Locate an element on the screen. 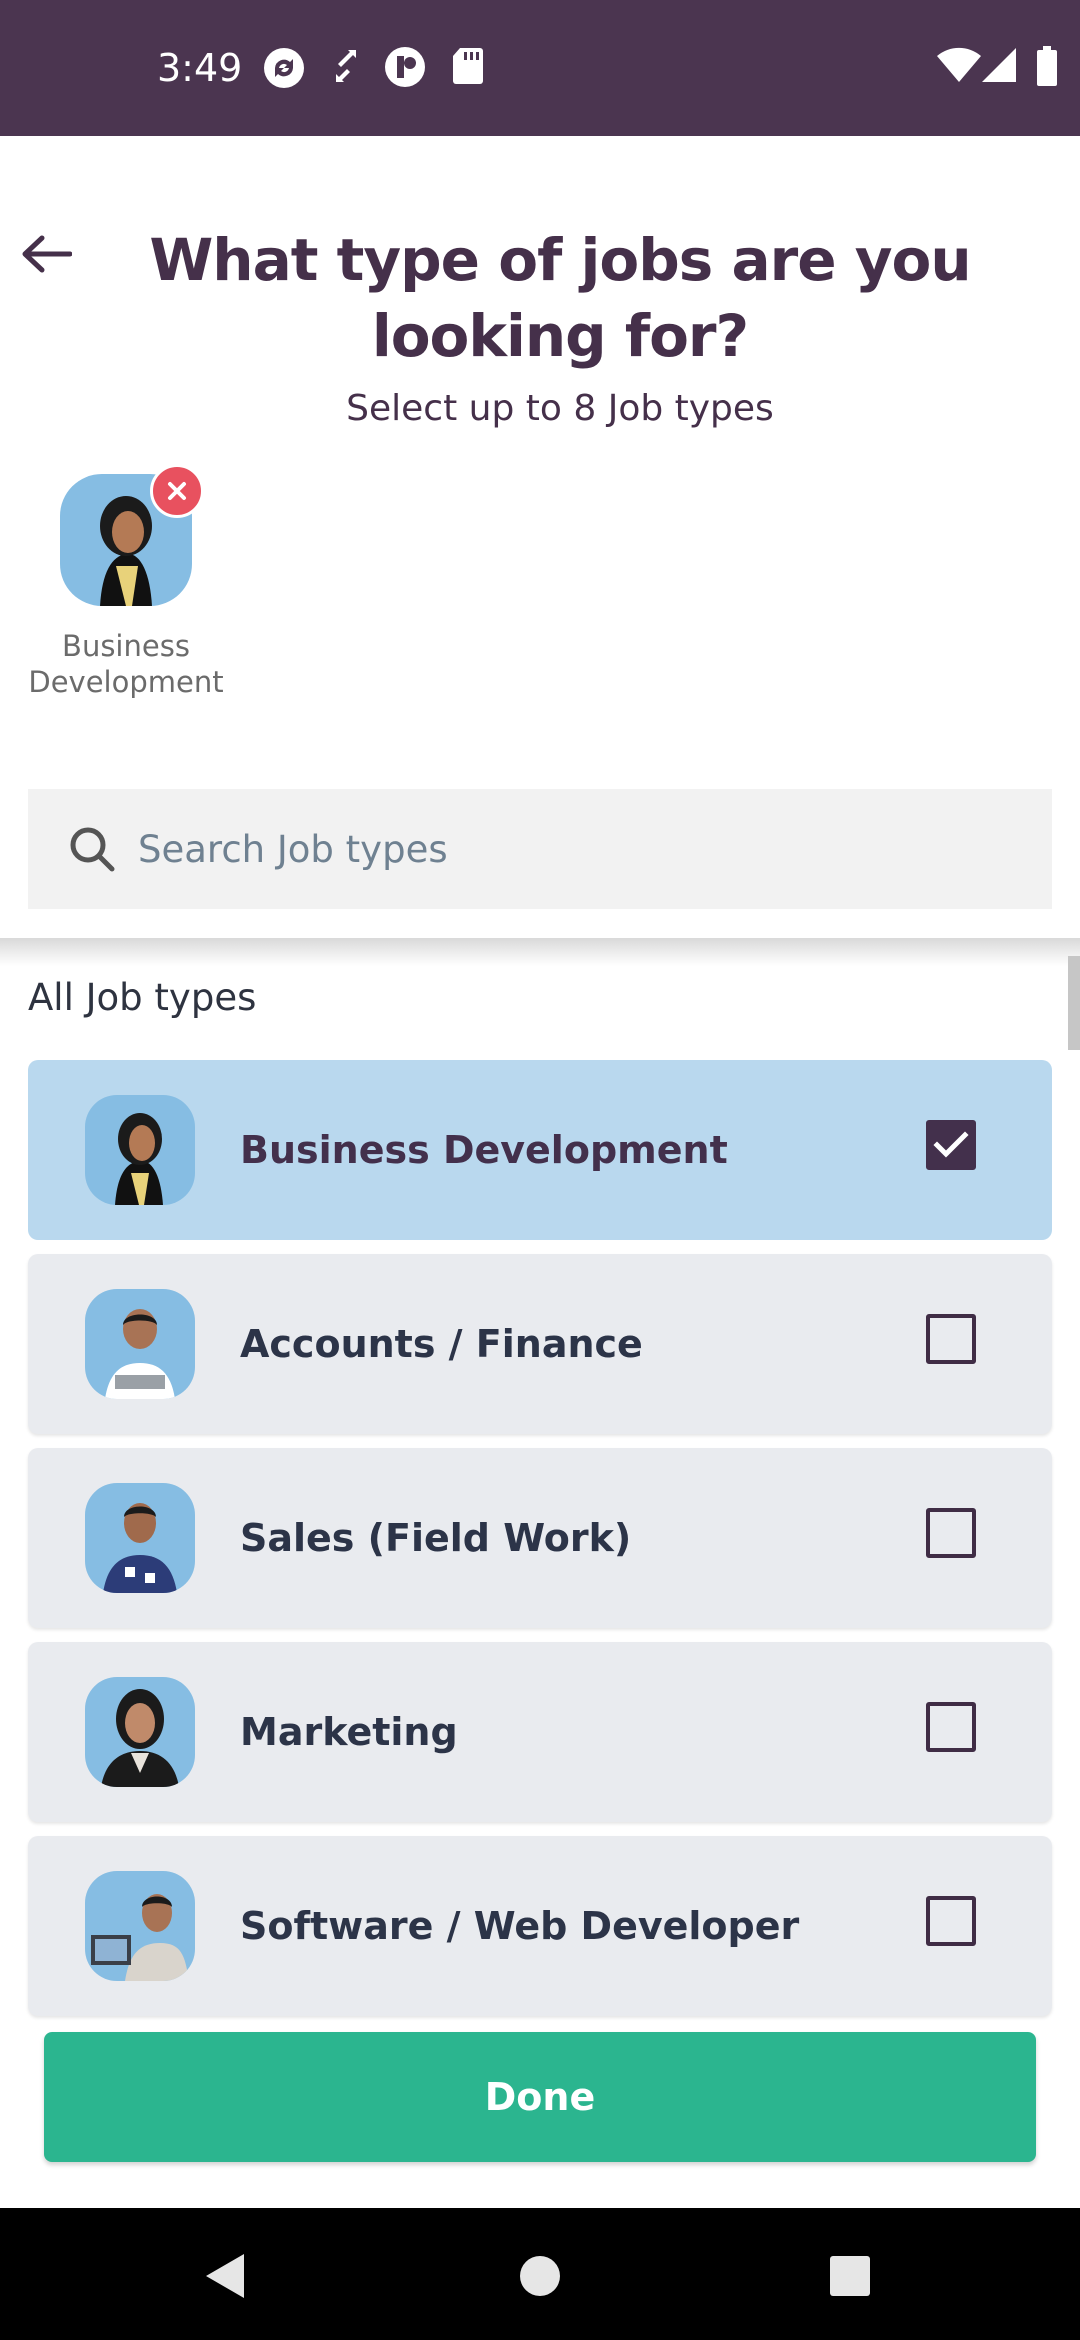 The width and height of the screenshot is (1080, 2340). job-type-row-accounts-finance: Accounts / Finance is located at coordinates (540, 1344).